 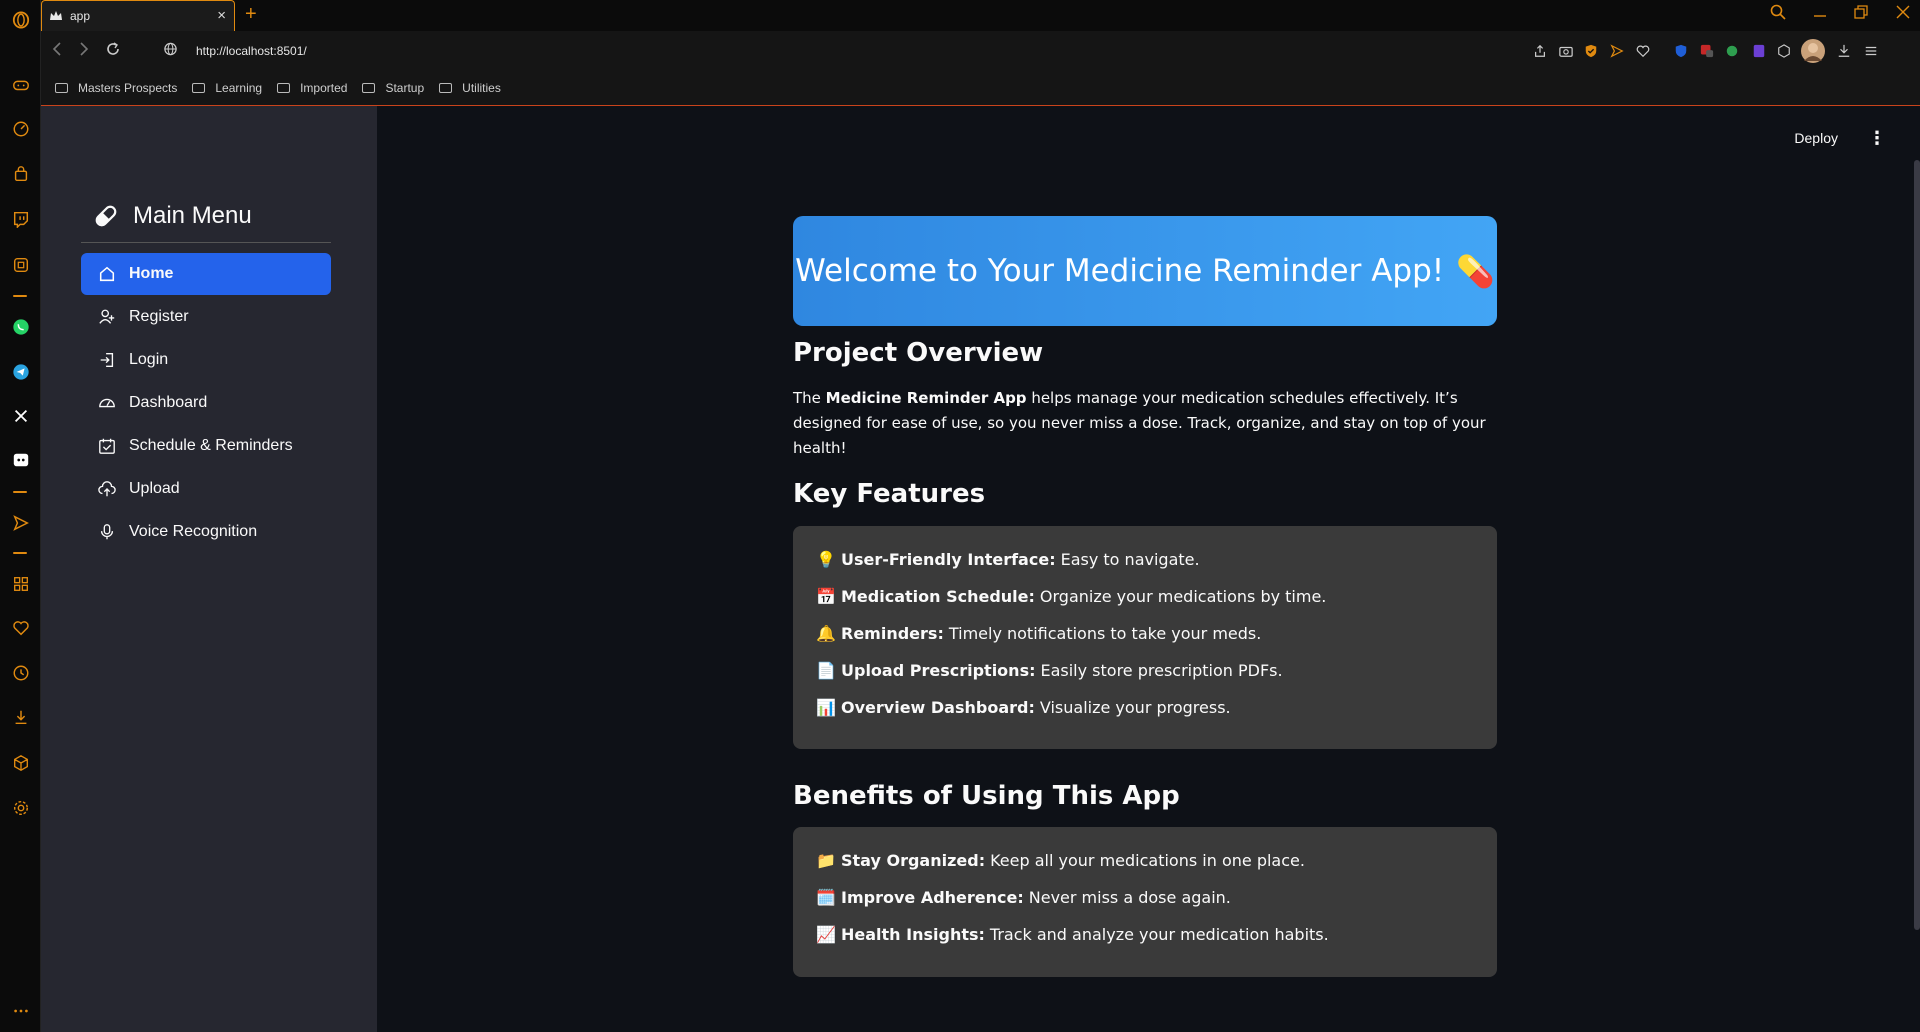 What do you see at coordinates (206, 274) in the screenshot?
I see `sidebar-item-home: Home` at bounding box center [206, 274].